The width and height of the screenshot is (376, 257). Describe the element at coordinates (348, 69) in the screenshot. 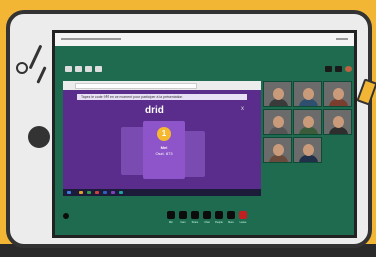

I see `avatar` at that location.